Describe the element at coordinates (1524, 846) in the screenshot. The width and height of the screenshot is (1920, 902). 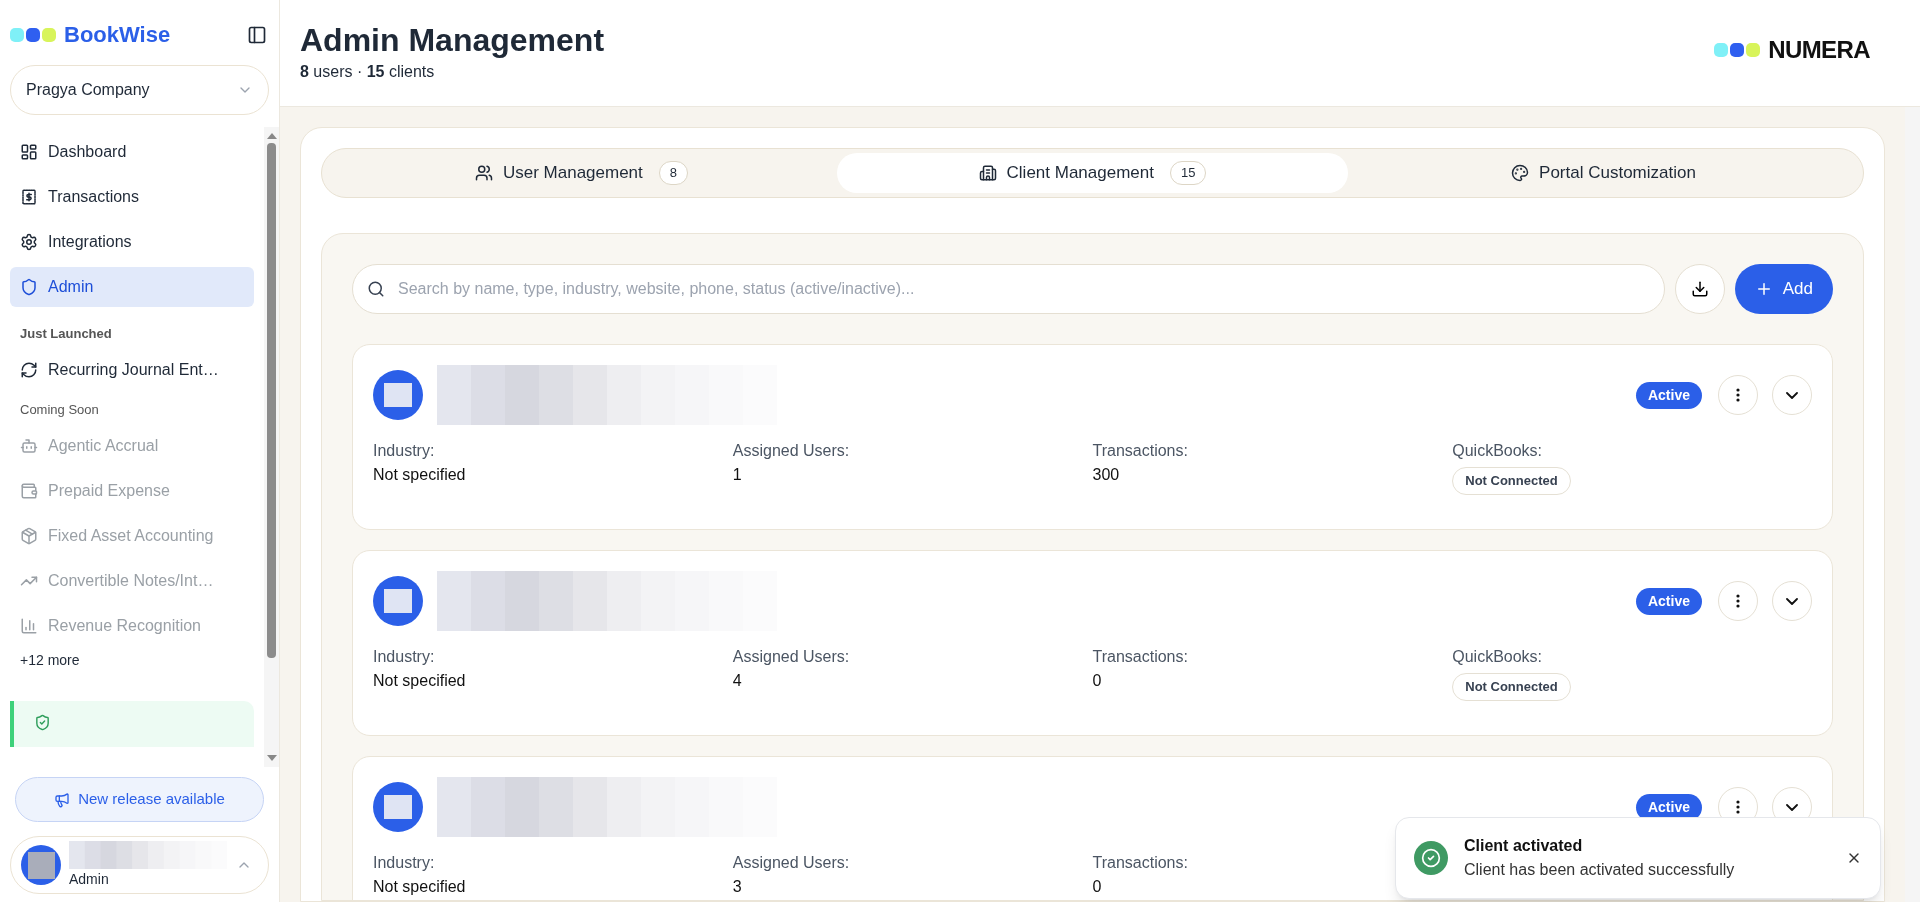
I see `toast-title: Client activated` at that location.